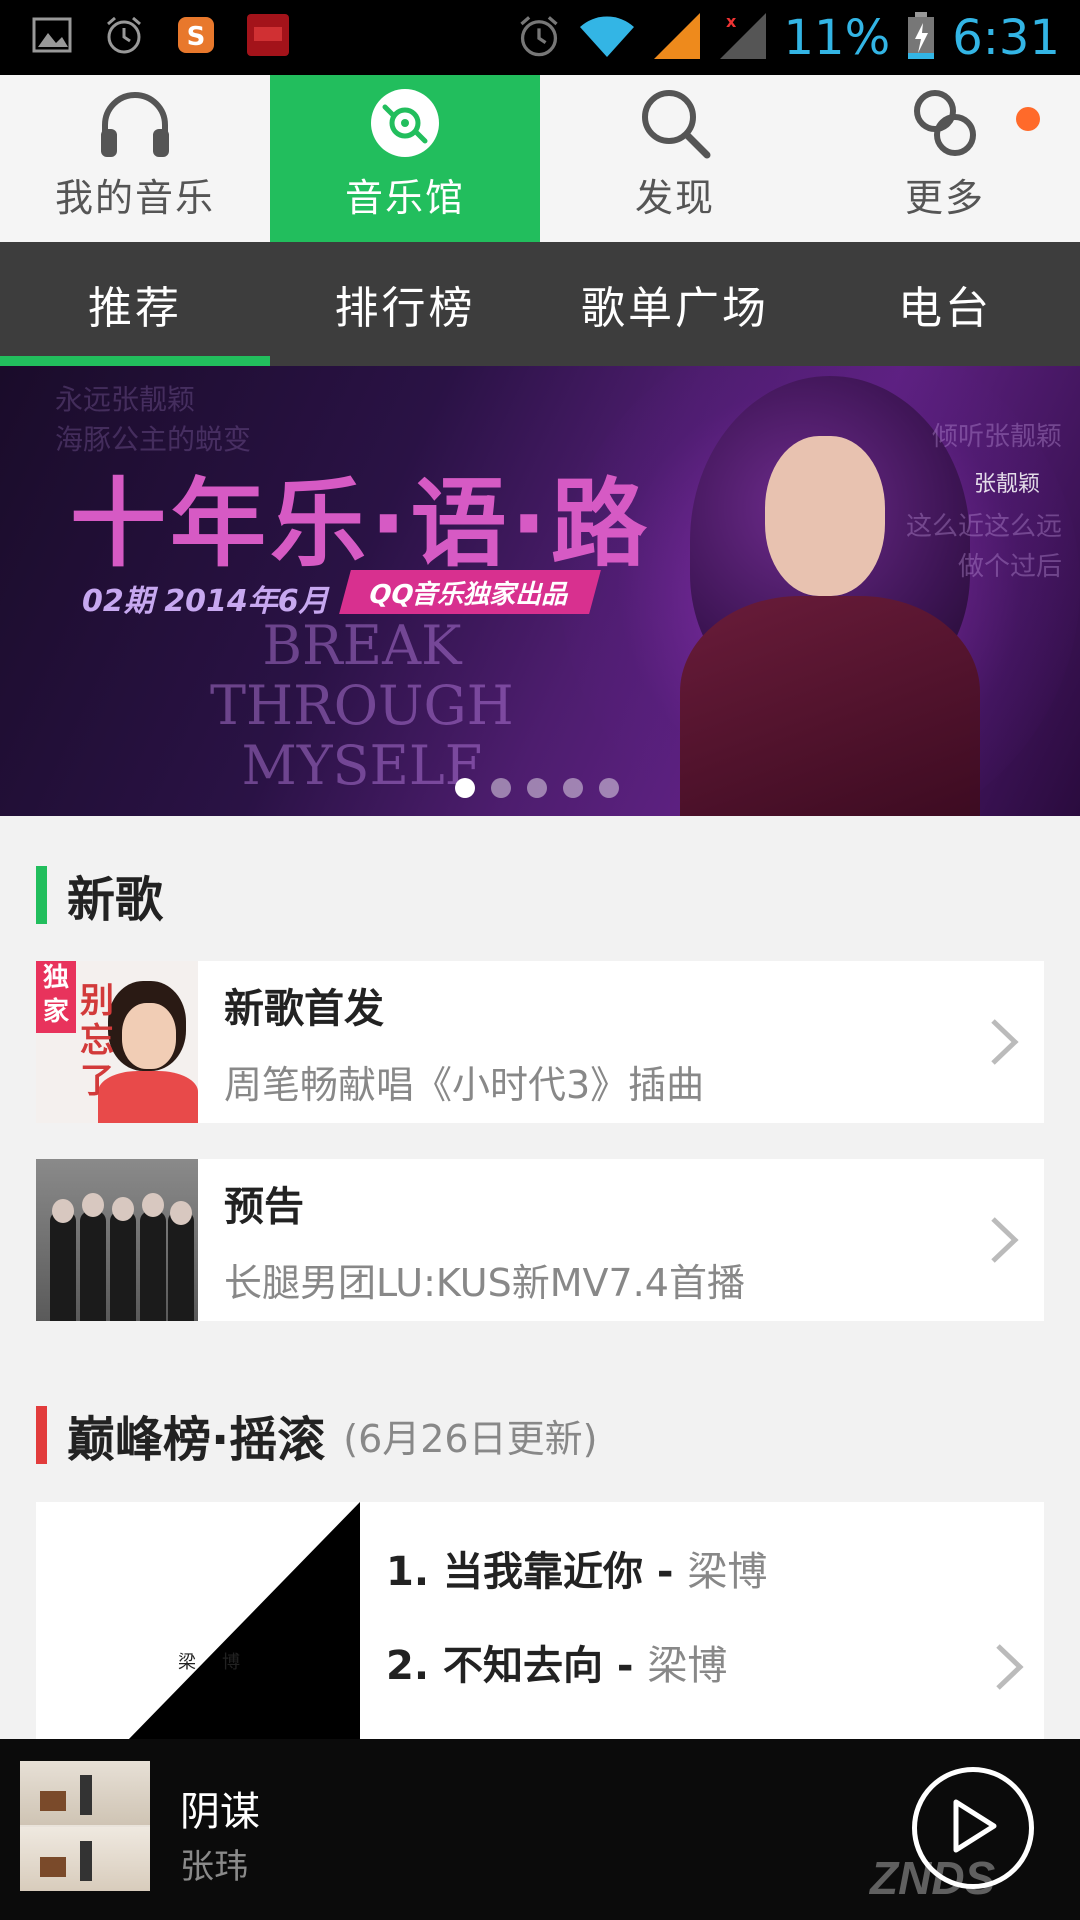 This screenshot has height=1920, width=1080. Describe the element at coordinates (117, 1240) in the screenshot. I see `album-thumbnail` at that location.